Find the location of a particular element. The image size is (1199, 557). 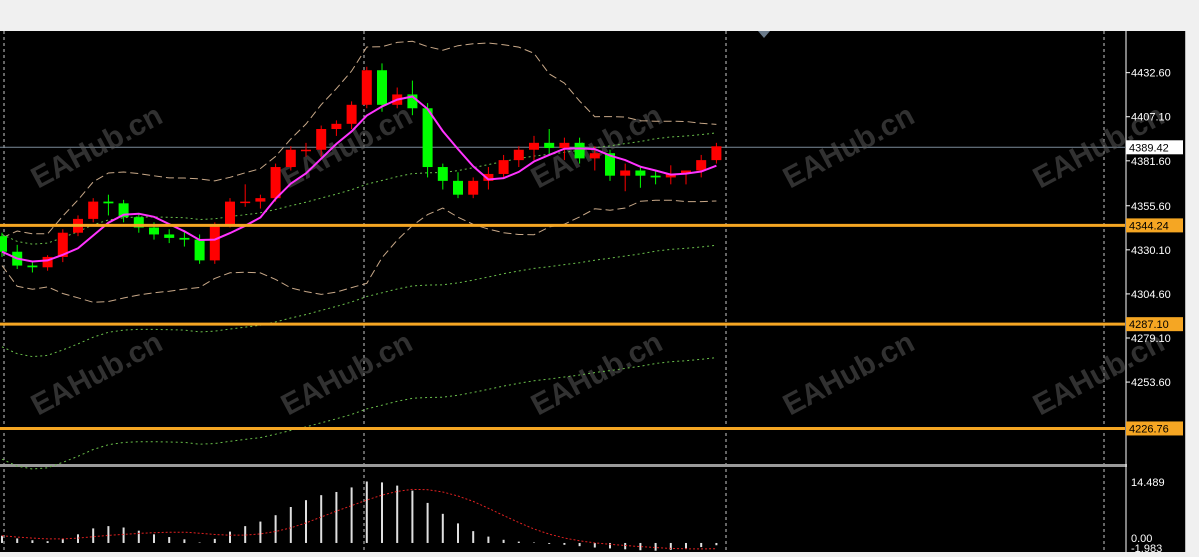

current-price-label: 4389.42 is located at coordinates (1149, 148).